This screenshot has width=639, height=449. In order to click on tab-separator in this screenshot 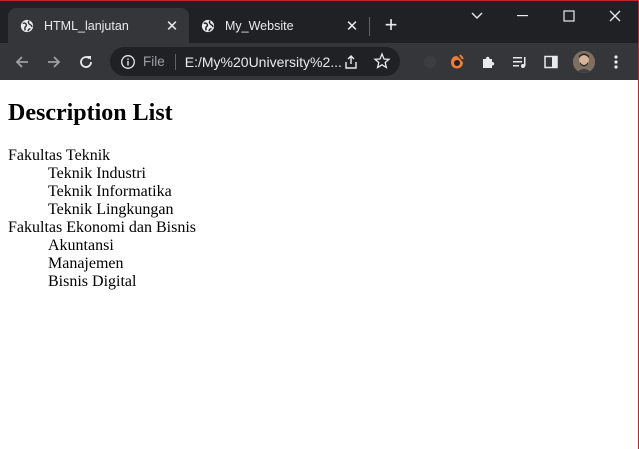, I will do `click(369, 26)`.